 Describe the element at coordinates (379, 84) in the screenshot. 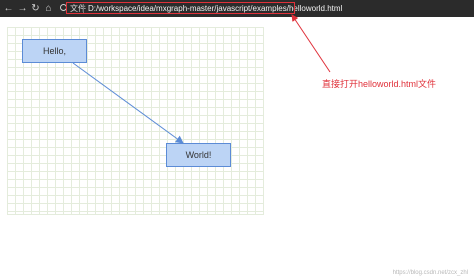

I see `annotation-text: 直接打开helloworld.html文件` at that location.